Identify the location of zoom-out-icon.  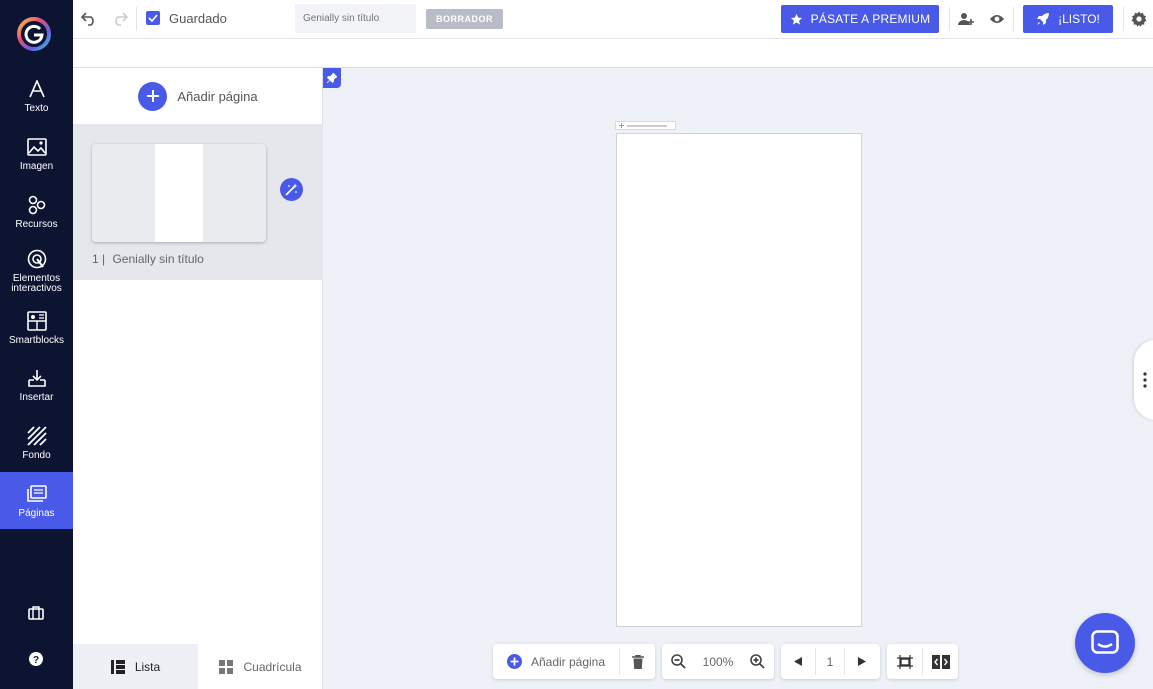
(678, 661).